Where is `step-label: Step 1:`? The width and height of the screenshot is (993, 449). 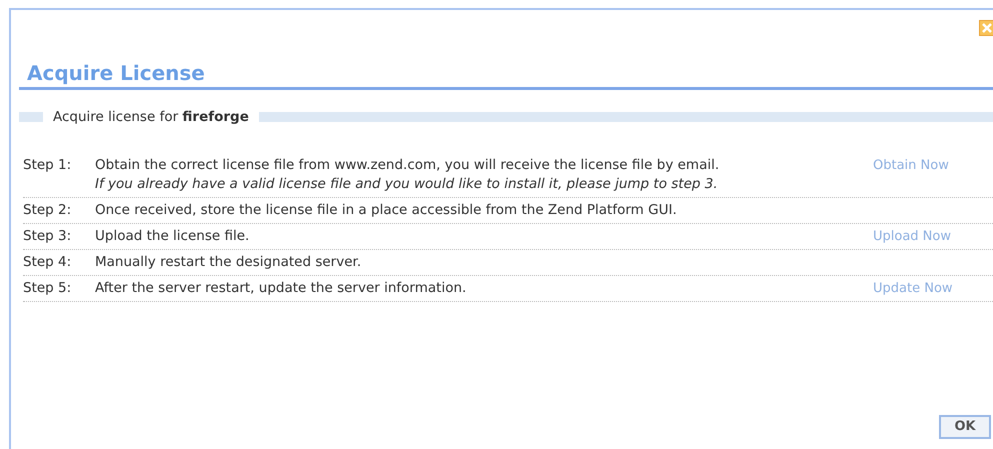
step-label: Step 1: is located at coordinates (47, 166).